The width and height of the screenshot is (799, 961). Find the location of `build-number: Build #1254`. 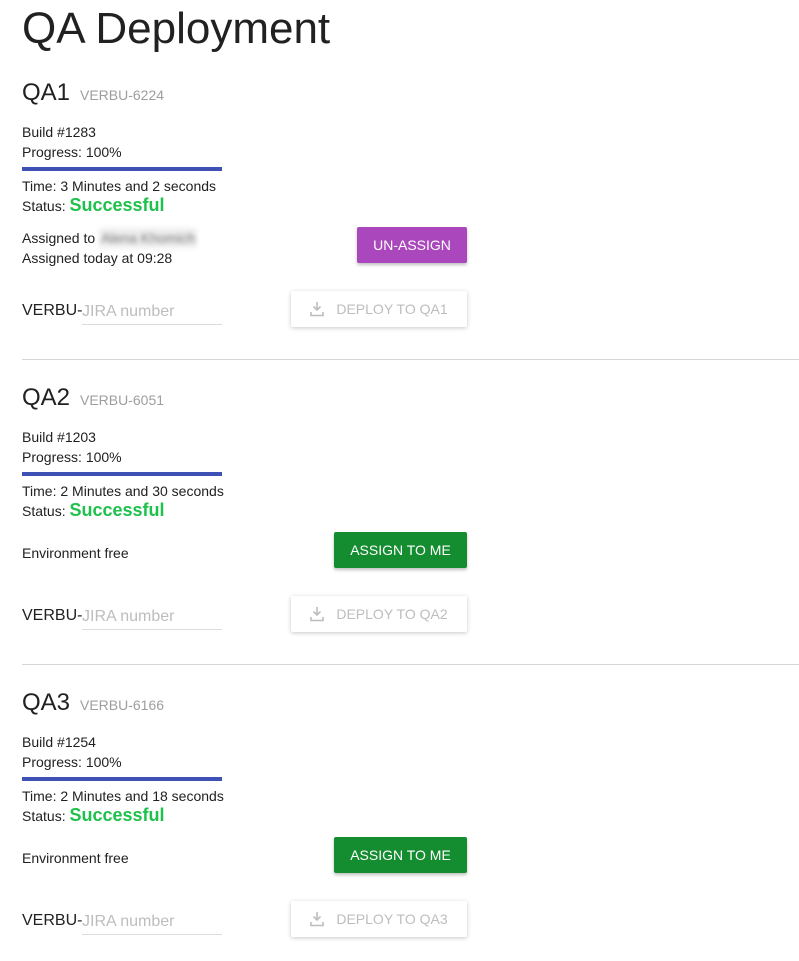

build-number: Build #1254 is located at coordinates (59, 742).